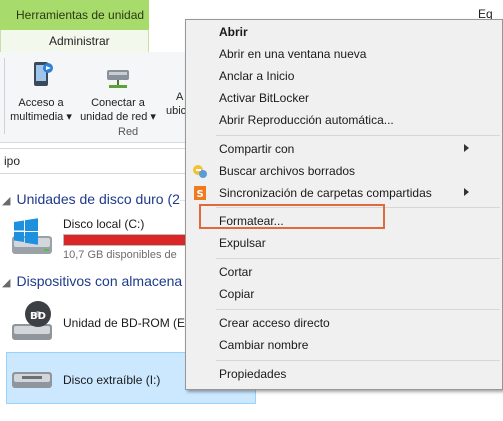 The image size is (503, 421). Describe the element at coordinates (118, 117) in the screenshot. I see `map-network-drive-label-2: unidad de red ▾` at that location.